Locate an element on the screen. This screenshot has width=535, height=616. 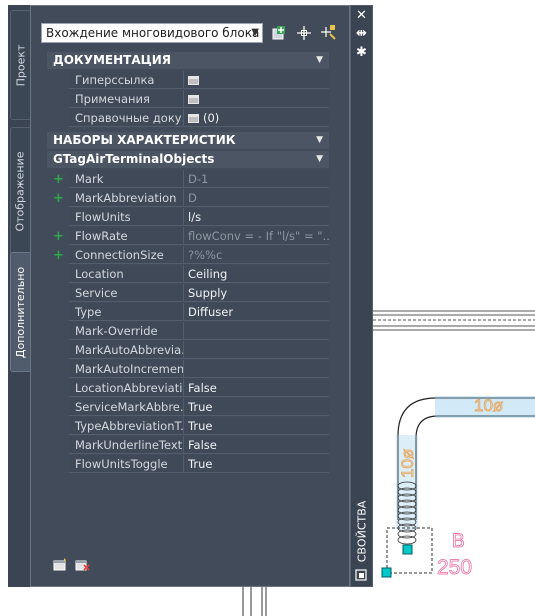
prop-value: Ceiling is located at coordinates (256, 274).